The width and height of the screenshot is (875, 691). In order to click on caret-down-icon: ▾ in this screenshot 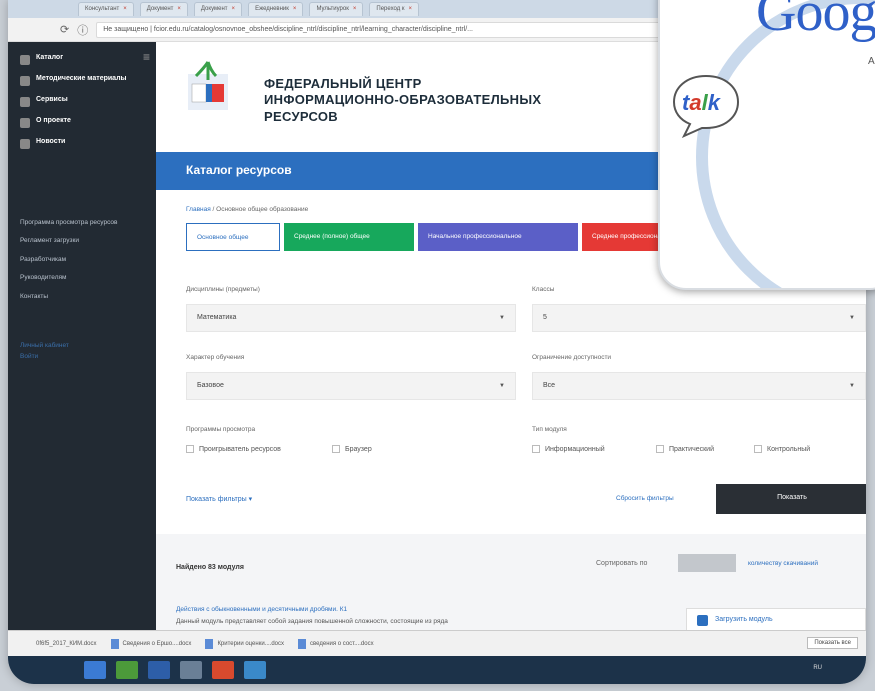, I will do `click(250, 499)`.